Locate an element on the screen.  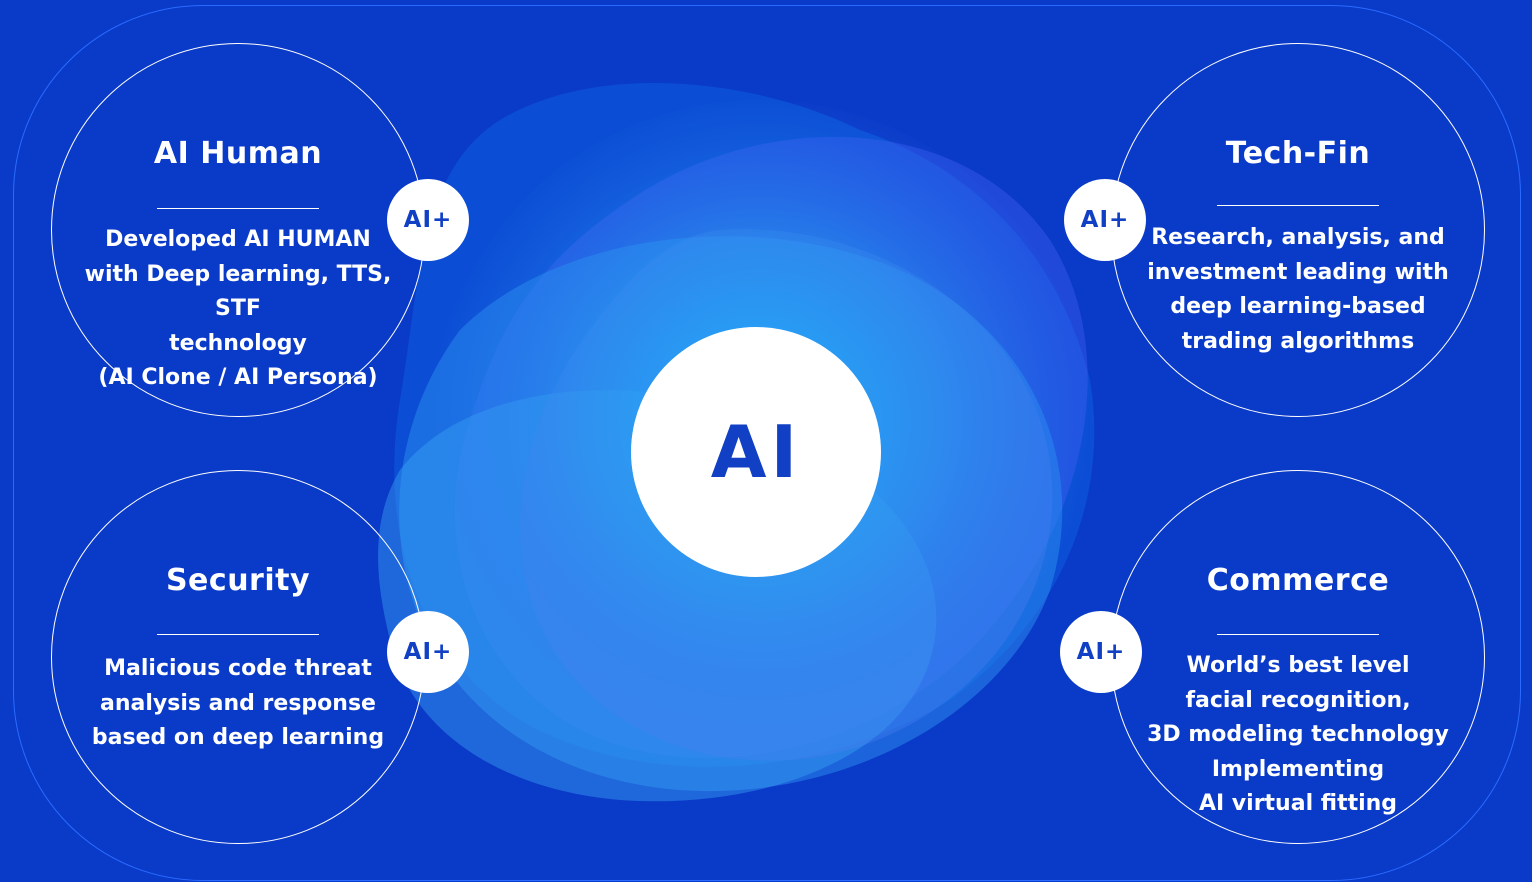
card-title: Tech-Fin is located at coordinates (1298, 153).